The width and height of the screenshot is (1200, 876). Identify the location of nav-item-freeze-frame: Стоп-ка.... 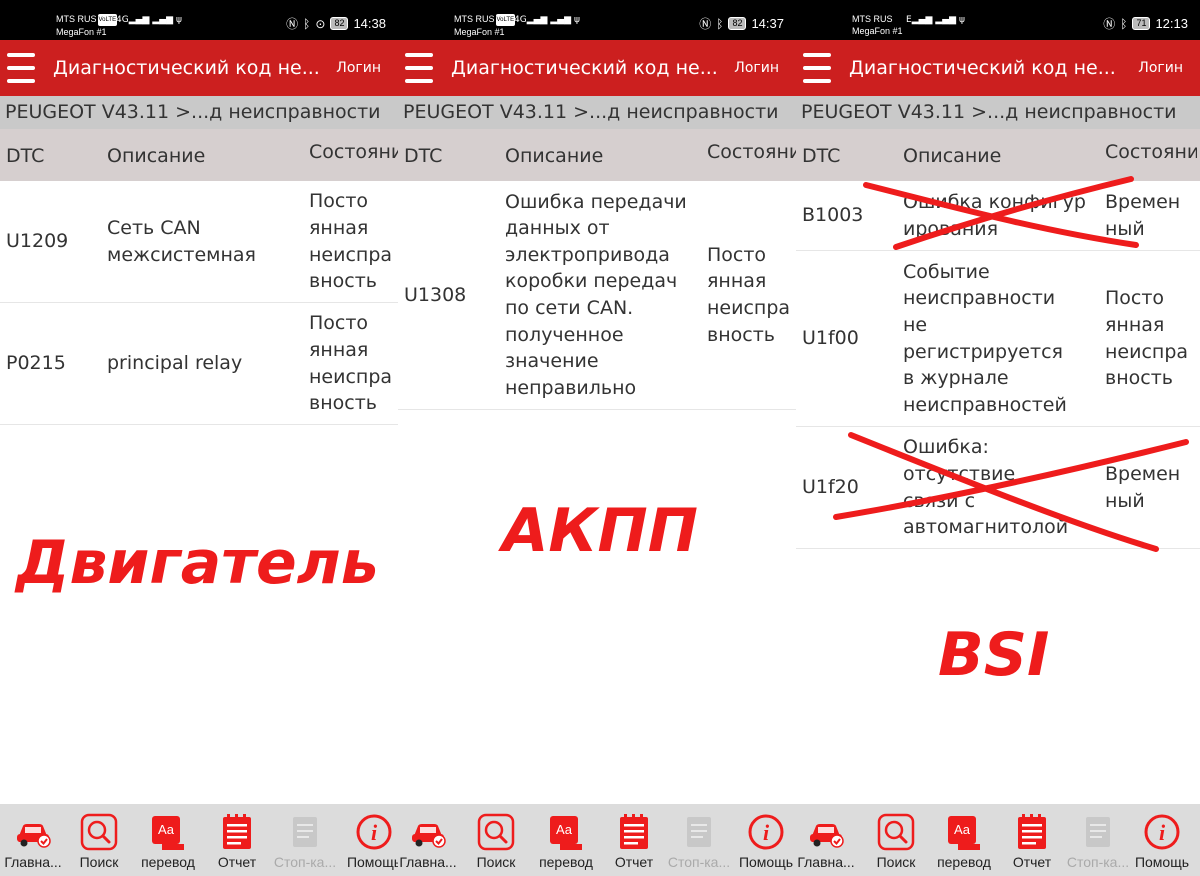
(1098, 840).